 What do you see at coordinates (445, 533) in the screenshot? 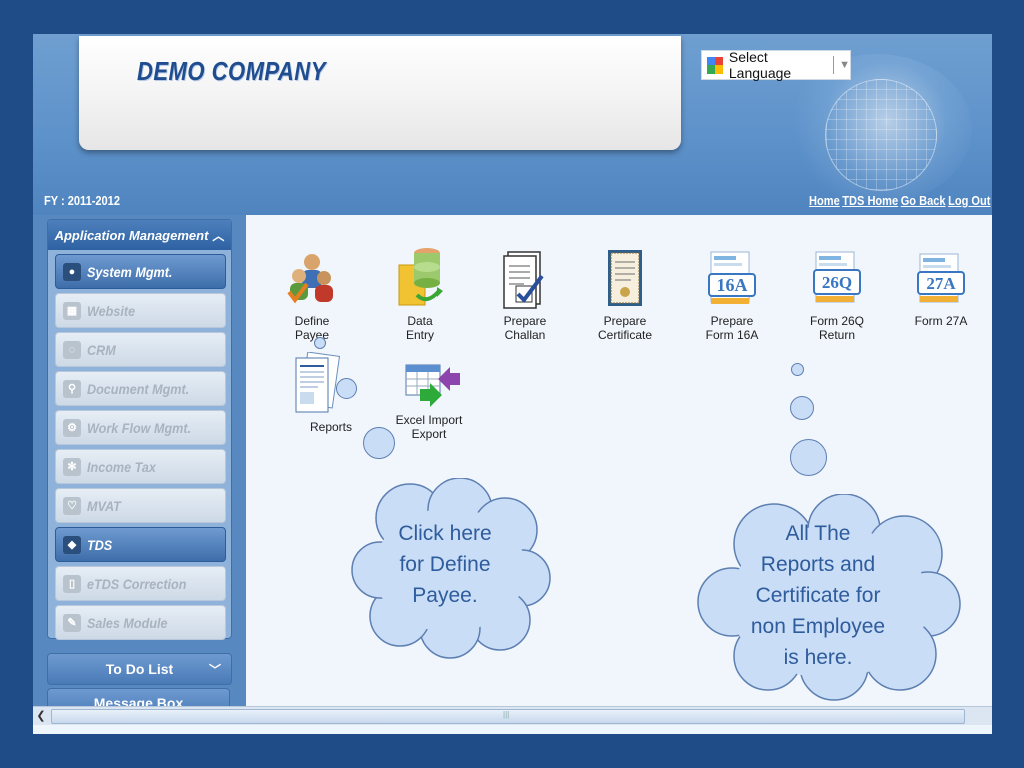
I see `callout-line: Click here` at bounding box center [445, 533].